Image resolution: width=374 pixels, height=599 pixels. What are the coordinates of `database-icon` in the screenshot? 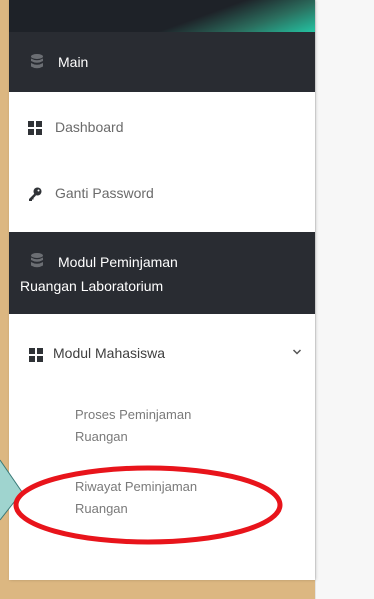 It's located at (37, 61).